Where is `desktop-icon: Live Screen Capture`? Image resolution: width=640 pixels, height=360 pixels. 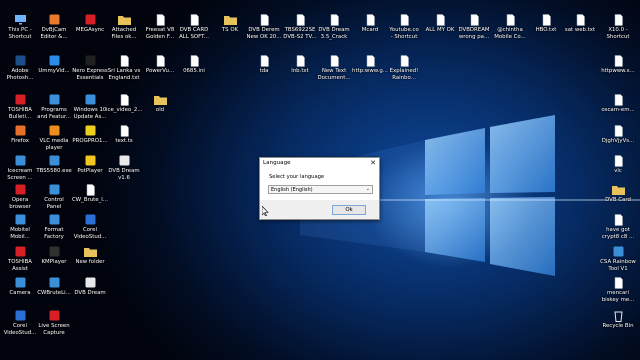
desktop-icon: Live Screen Capture is located at coordinates (54, 331).